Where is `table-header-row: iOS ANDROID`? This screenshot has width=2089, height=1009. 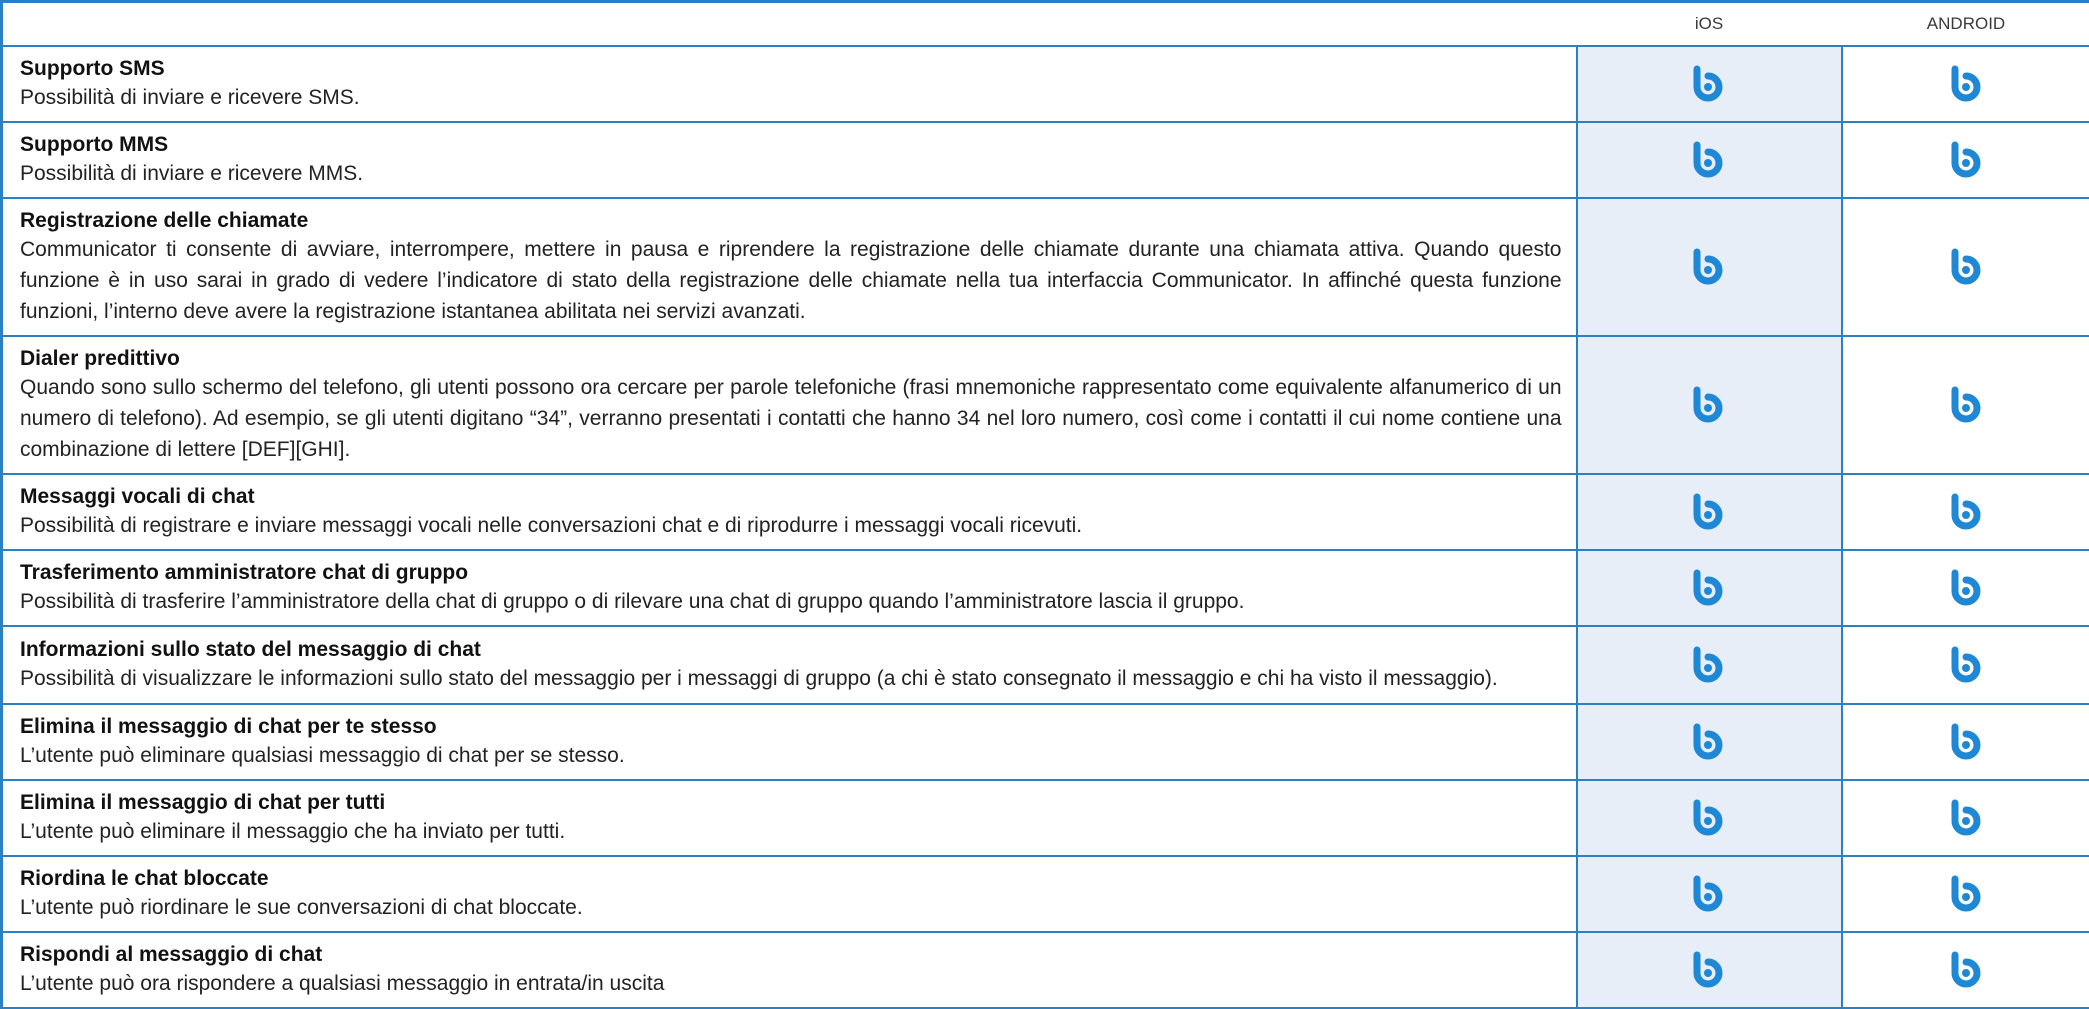
table-header-row: iOS ANDROID is located at coordinates (1045, 24).